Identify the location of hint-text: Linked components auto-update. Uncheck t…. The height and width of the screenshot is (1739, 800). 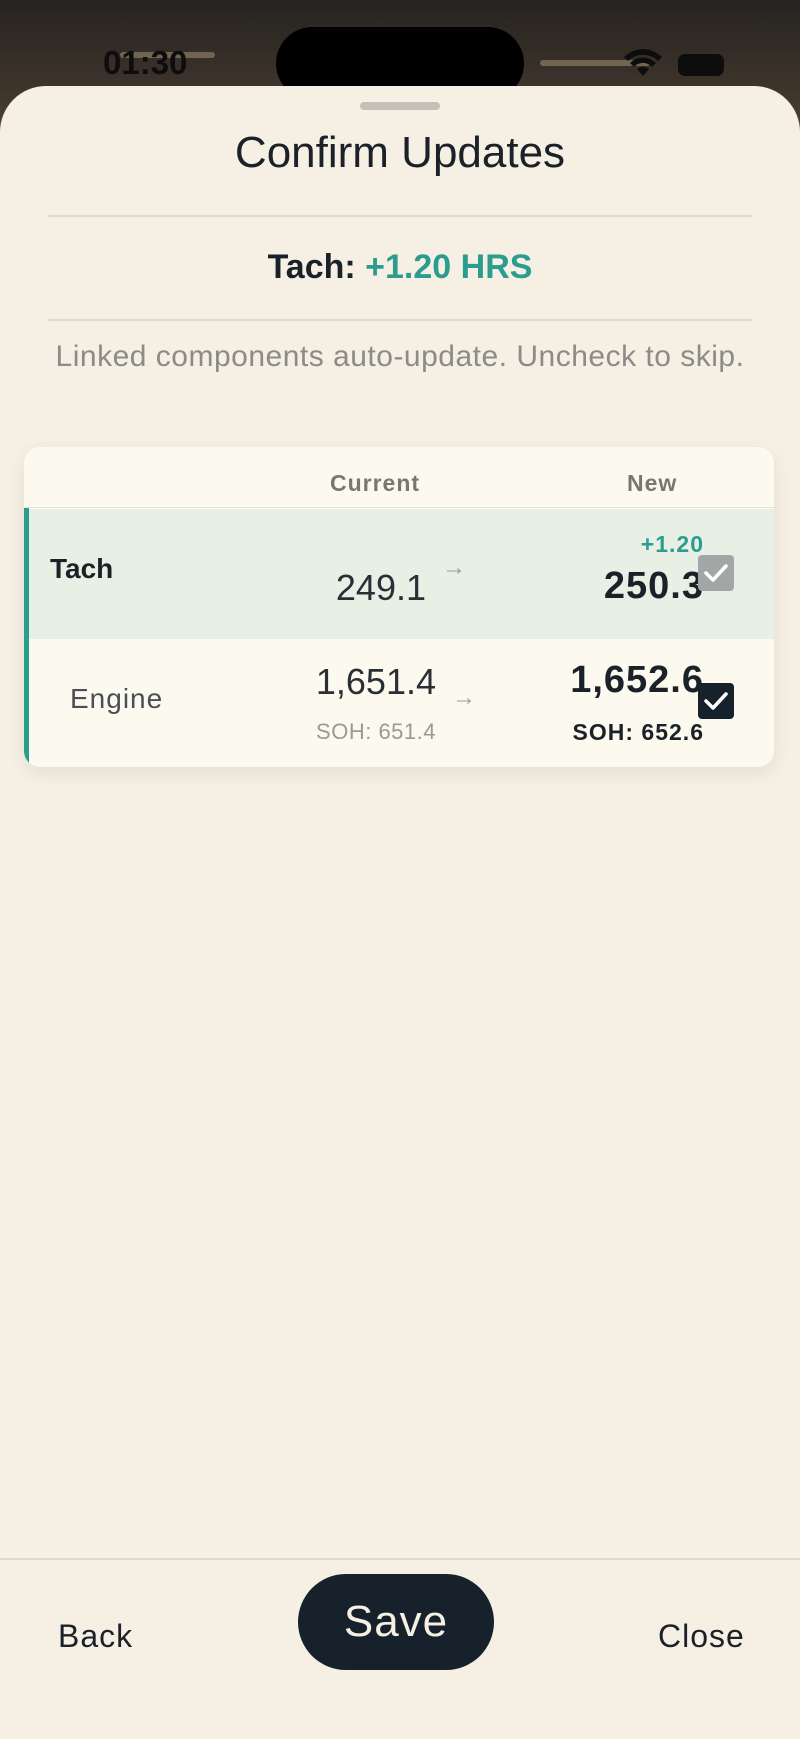
(400, 356).